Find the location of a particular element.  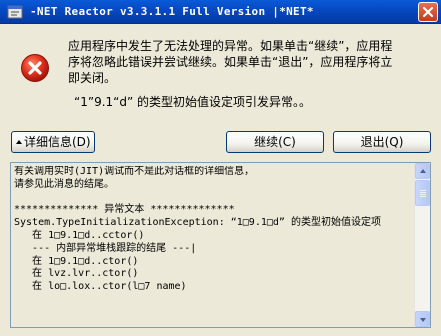

vertical-scrollbar is located at coordinates (422, 245).